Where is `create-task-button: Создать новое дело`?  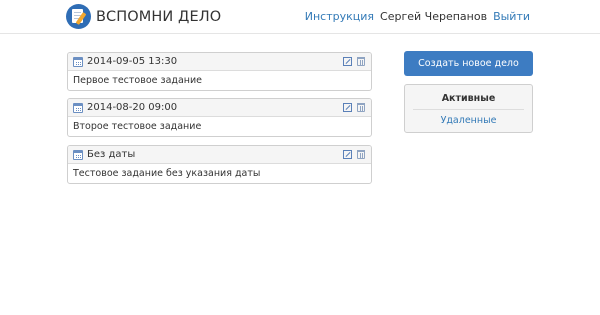 create-task-button: Создать новое дело is located at coordinates (468, 63).